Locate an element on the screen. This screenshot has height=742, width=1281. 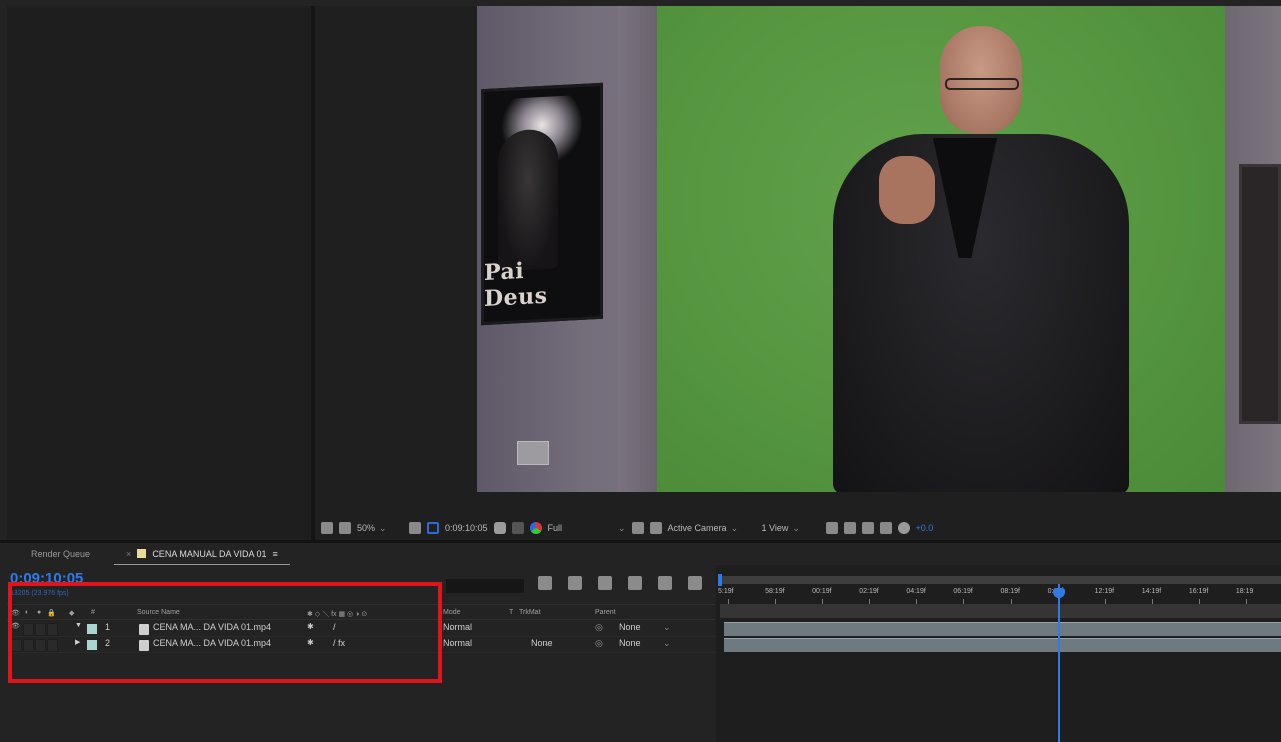
panel-menu-icon: ≡ is located at coordinates (275, 554).